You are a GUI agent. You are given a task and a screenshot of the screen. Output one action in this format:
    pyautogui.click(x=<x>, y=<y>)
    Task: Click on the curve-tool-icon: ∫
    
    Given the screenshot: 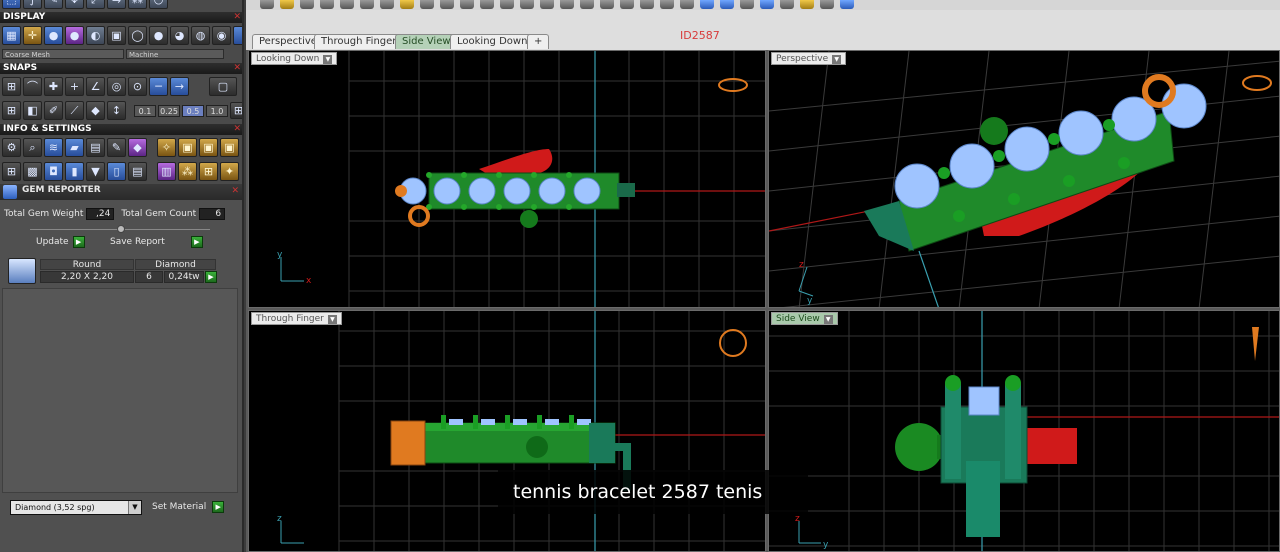 What is the action you would take?
    pyautogui.click(x=32, y=4)
    